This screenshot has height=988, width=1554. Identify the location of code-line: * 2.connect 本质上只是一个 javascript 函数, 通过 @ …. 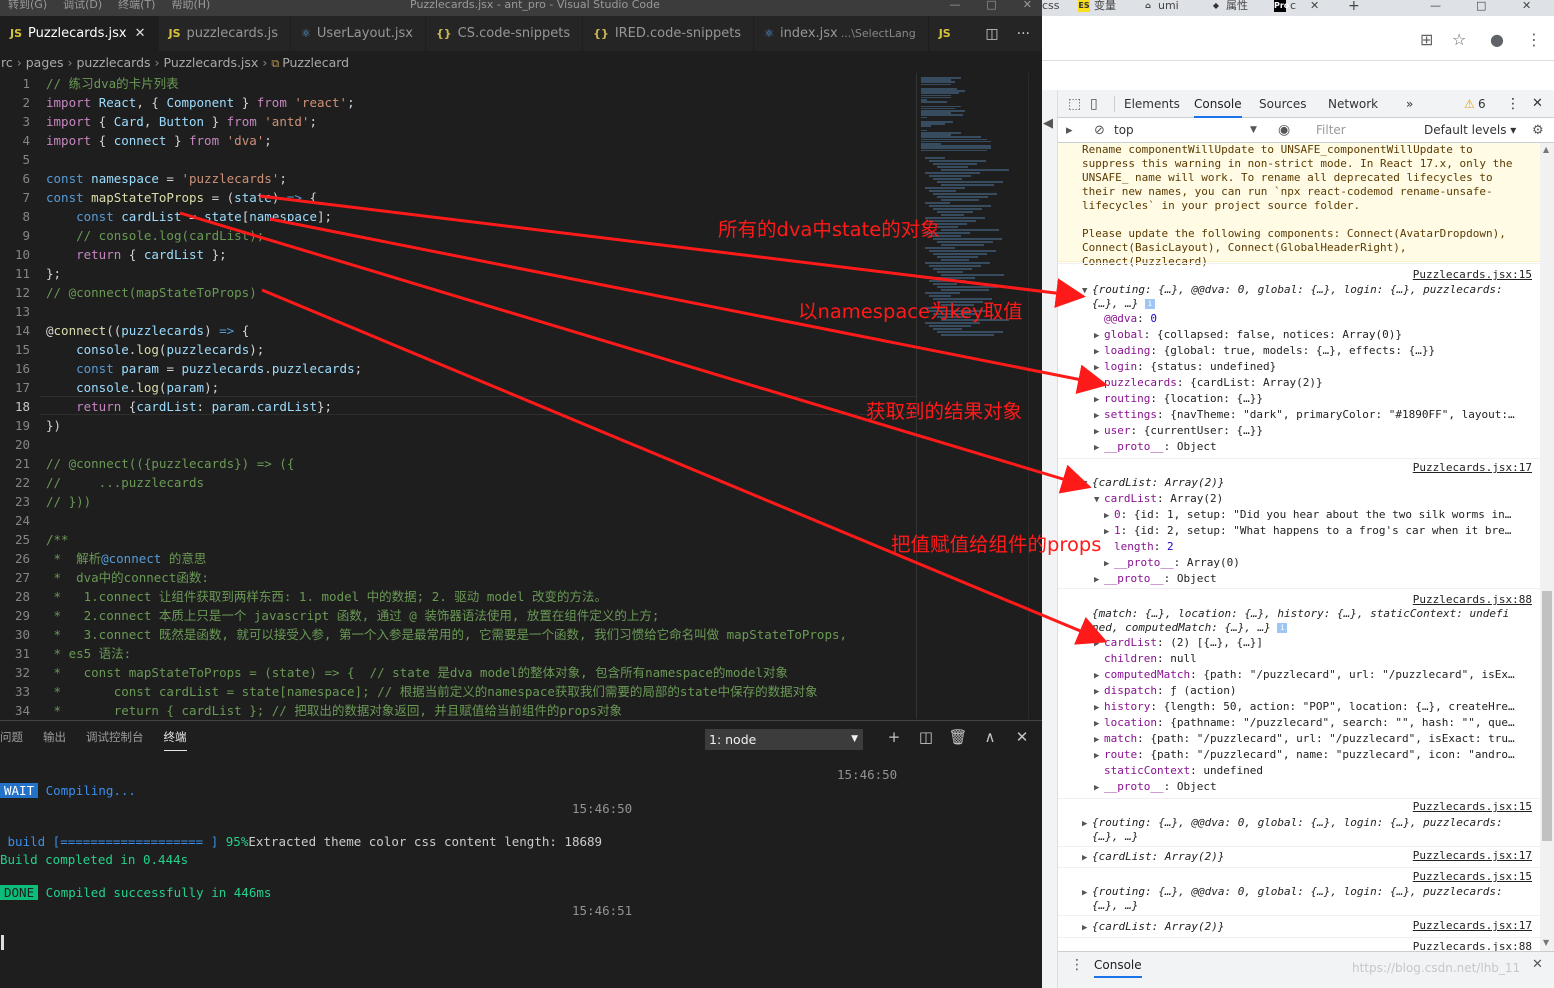
(353, 615).